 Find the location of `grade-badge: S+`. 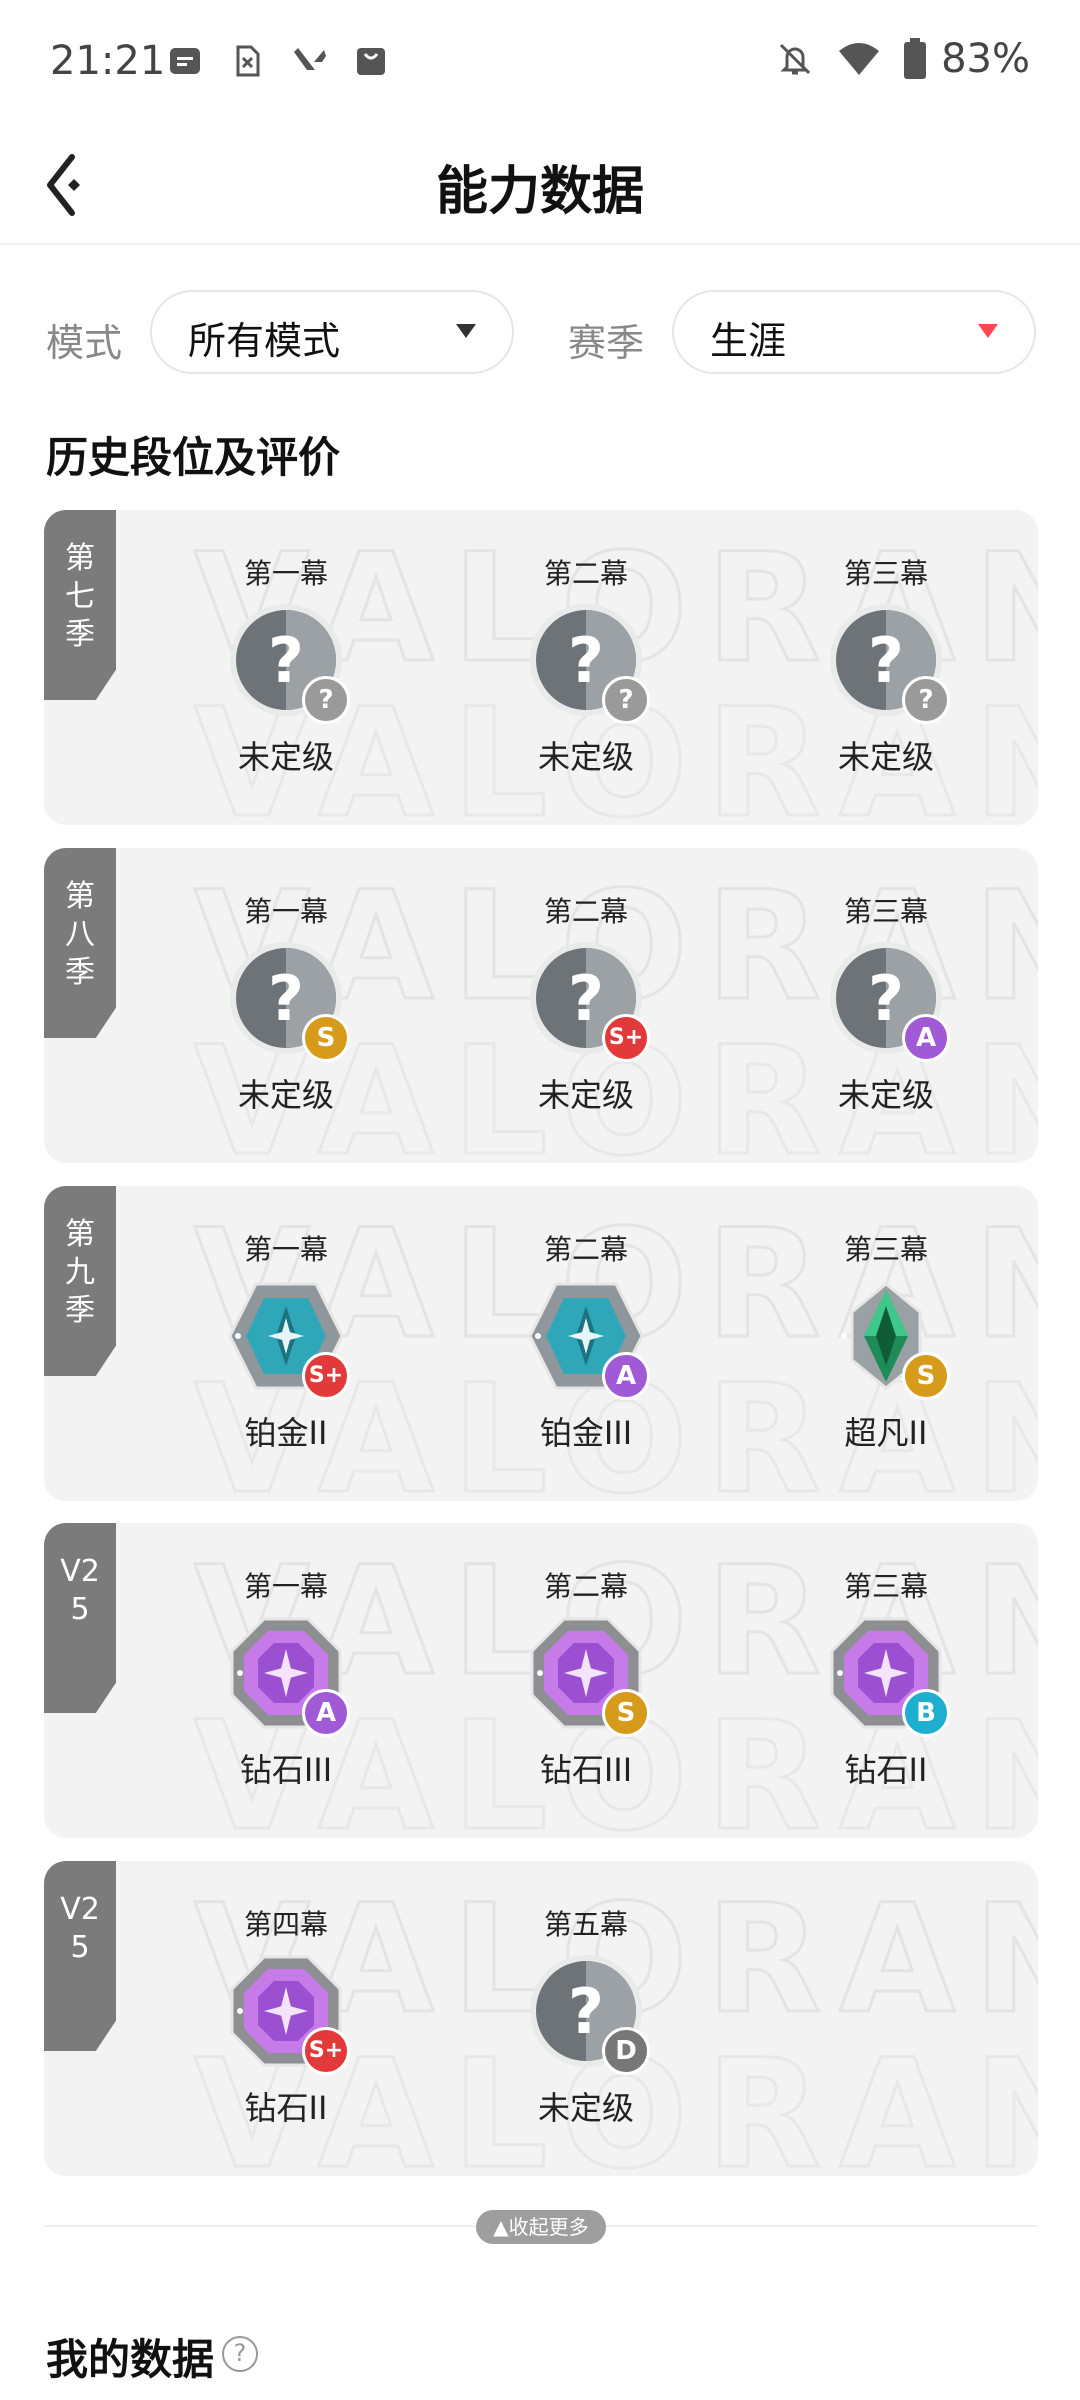

grade-badge: S+ is located at coordinates (626, 1038).